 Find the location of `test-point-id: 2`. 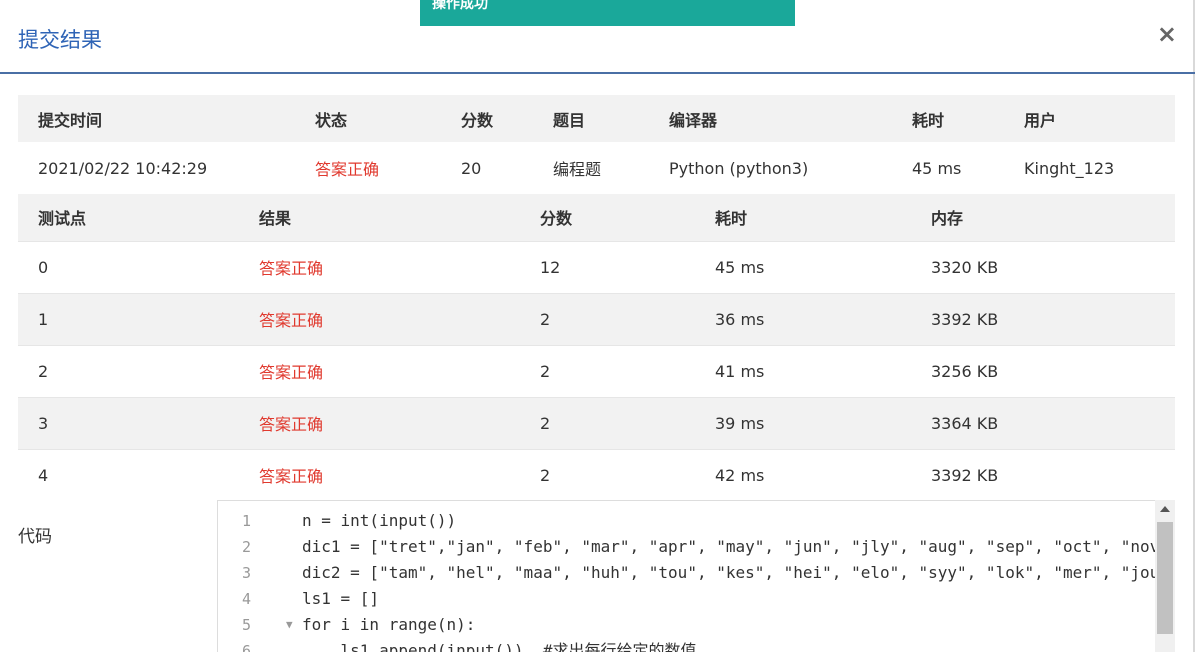

test-point-id: 2 is located at coordinates (43, 371).